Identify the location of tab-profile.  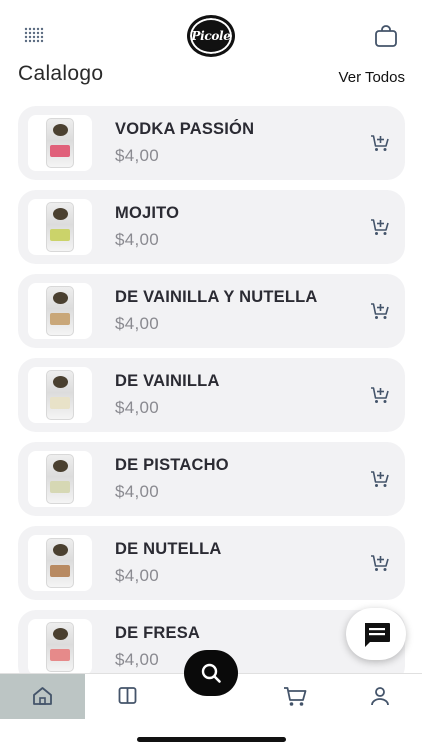
(380, 696).